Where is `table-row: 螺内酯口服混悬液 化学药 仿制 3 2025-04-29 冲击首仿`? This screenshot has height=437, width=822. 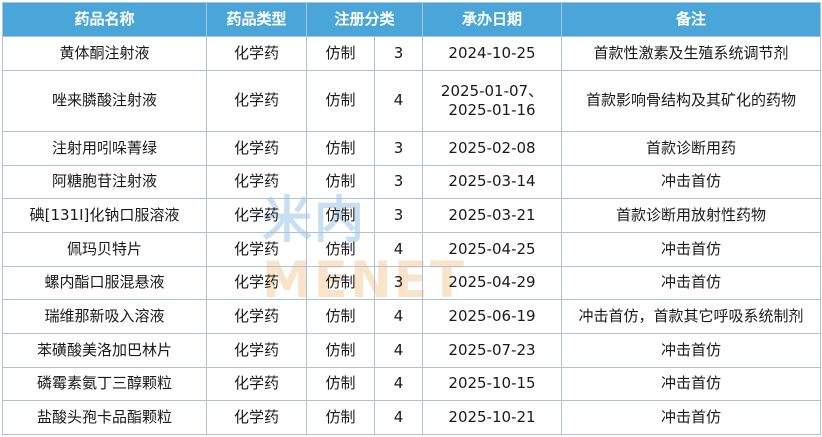
table-row: 螺内酯口服混悬液 化学药 仿制 3 2025-04-29 冲击首仿 is located at coordinates (412, 283).